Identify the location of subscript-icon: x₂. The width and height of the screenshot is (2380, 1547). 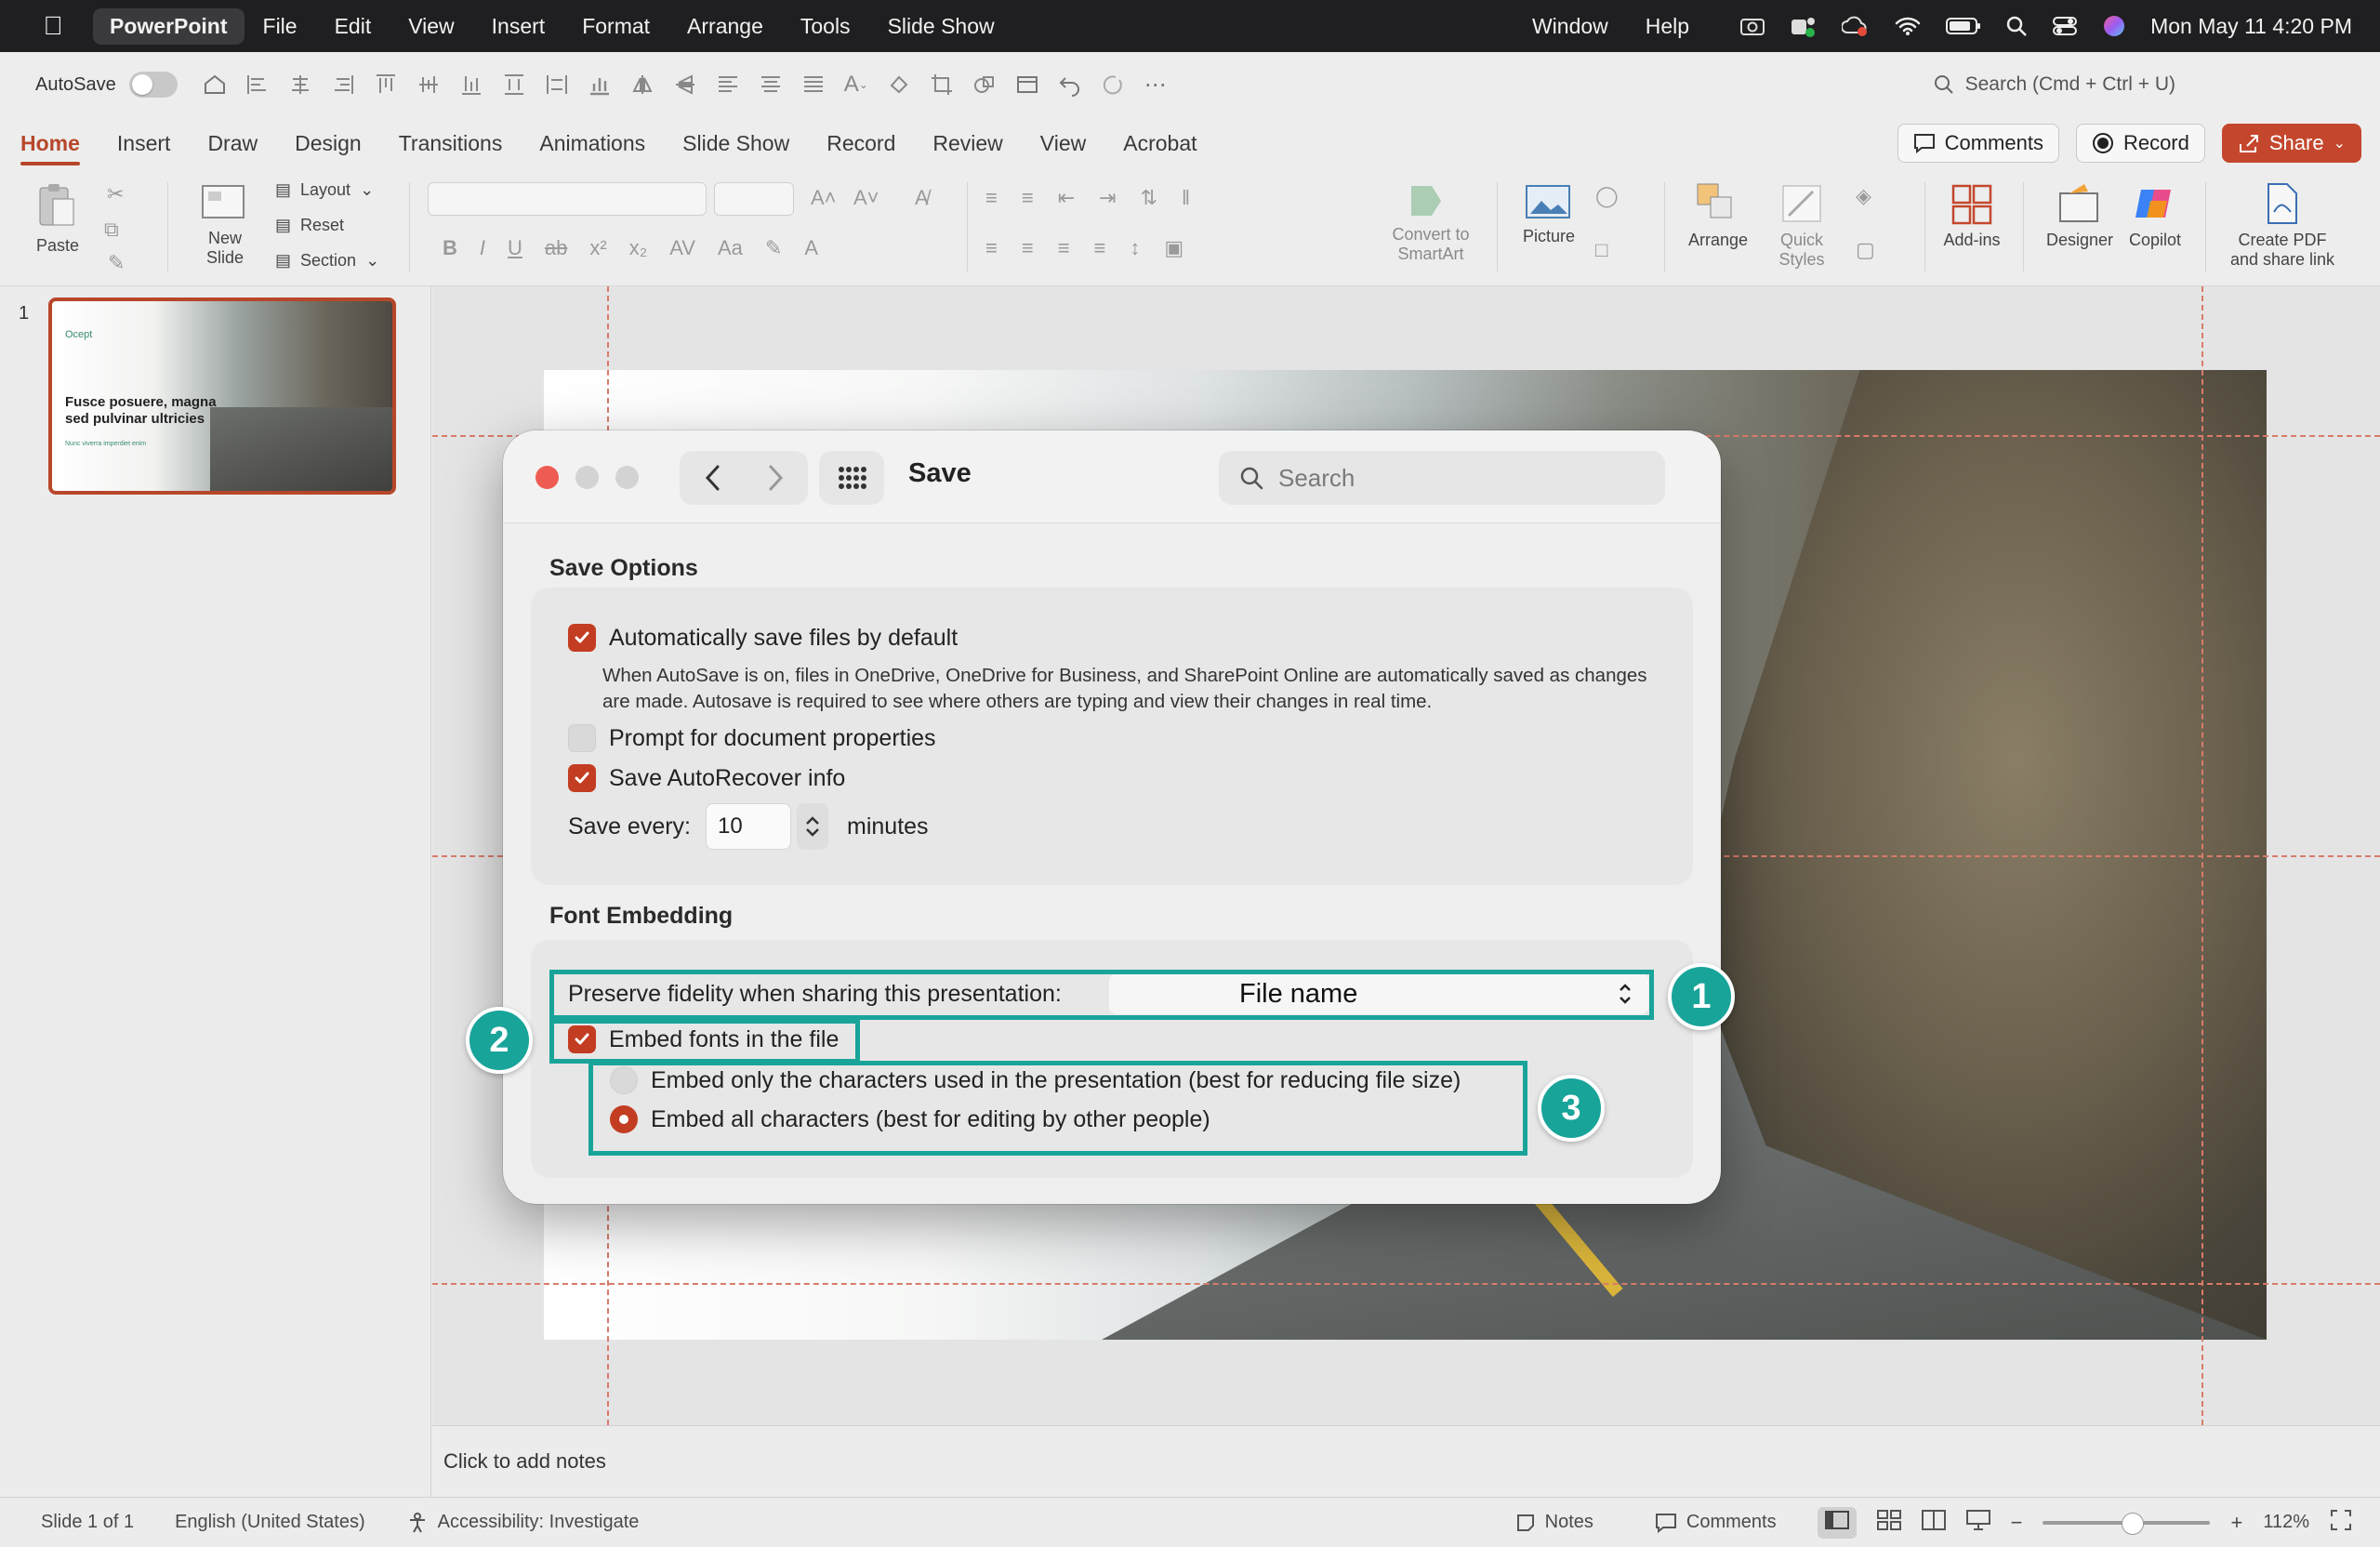
(638, 248).